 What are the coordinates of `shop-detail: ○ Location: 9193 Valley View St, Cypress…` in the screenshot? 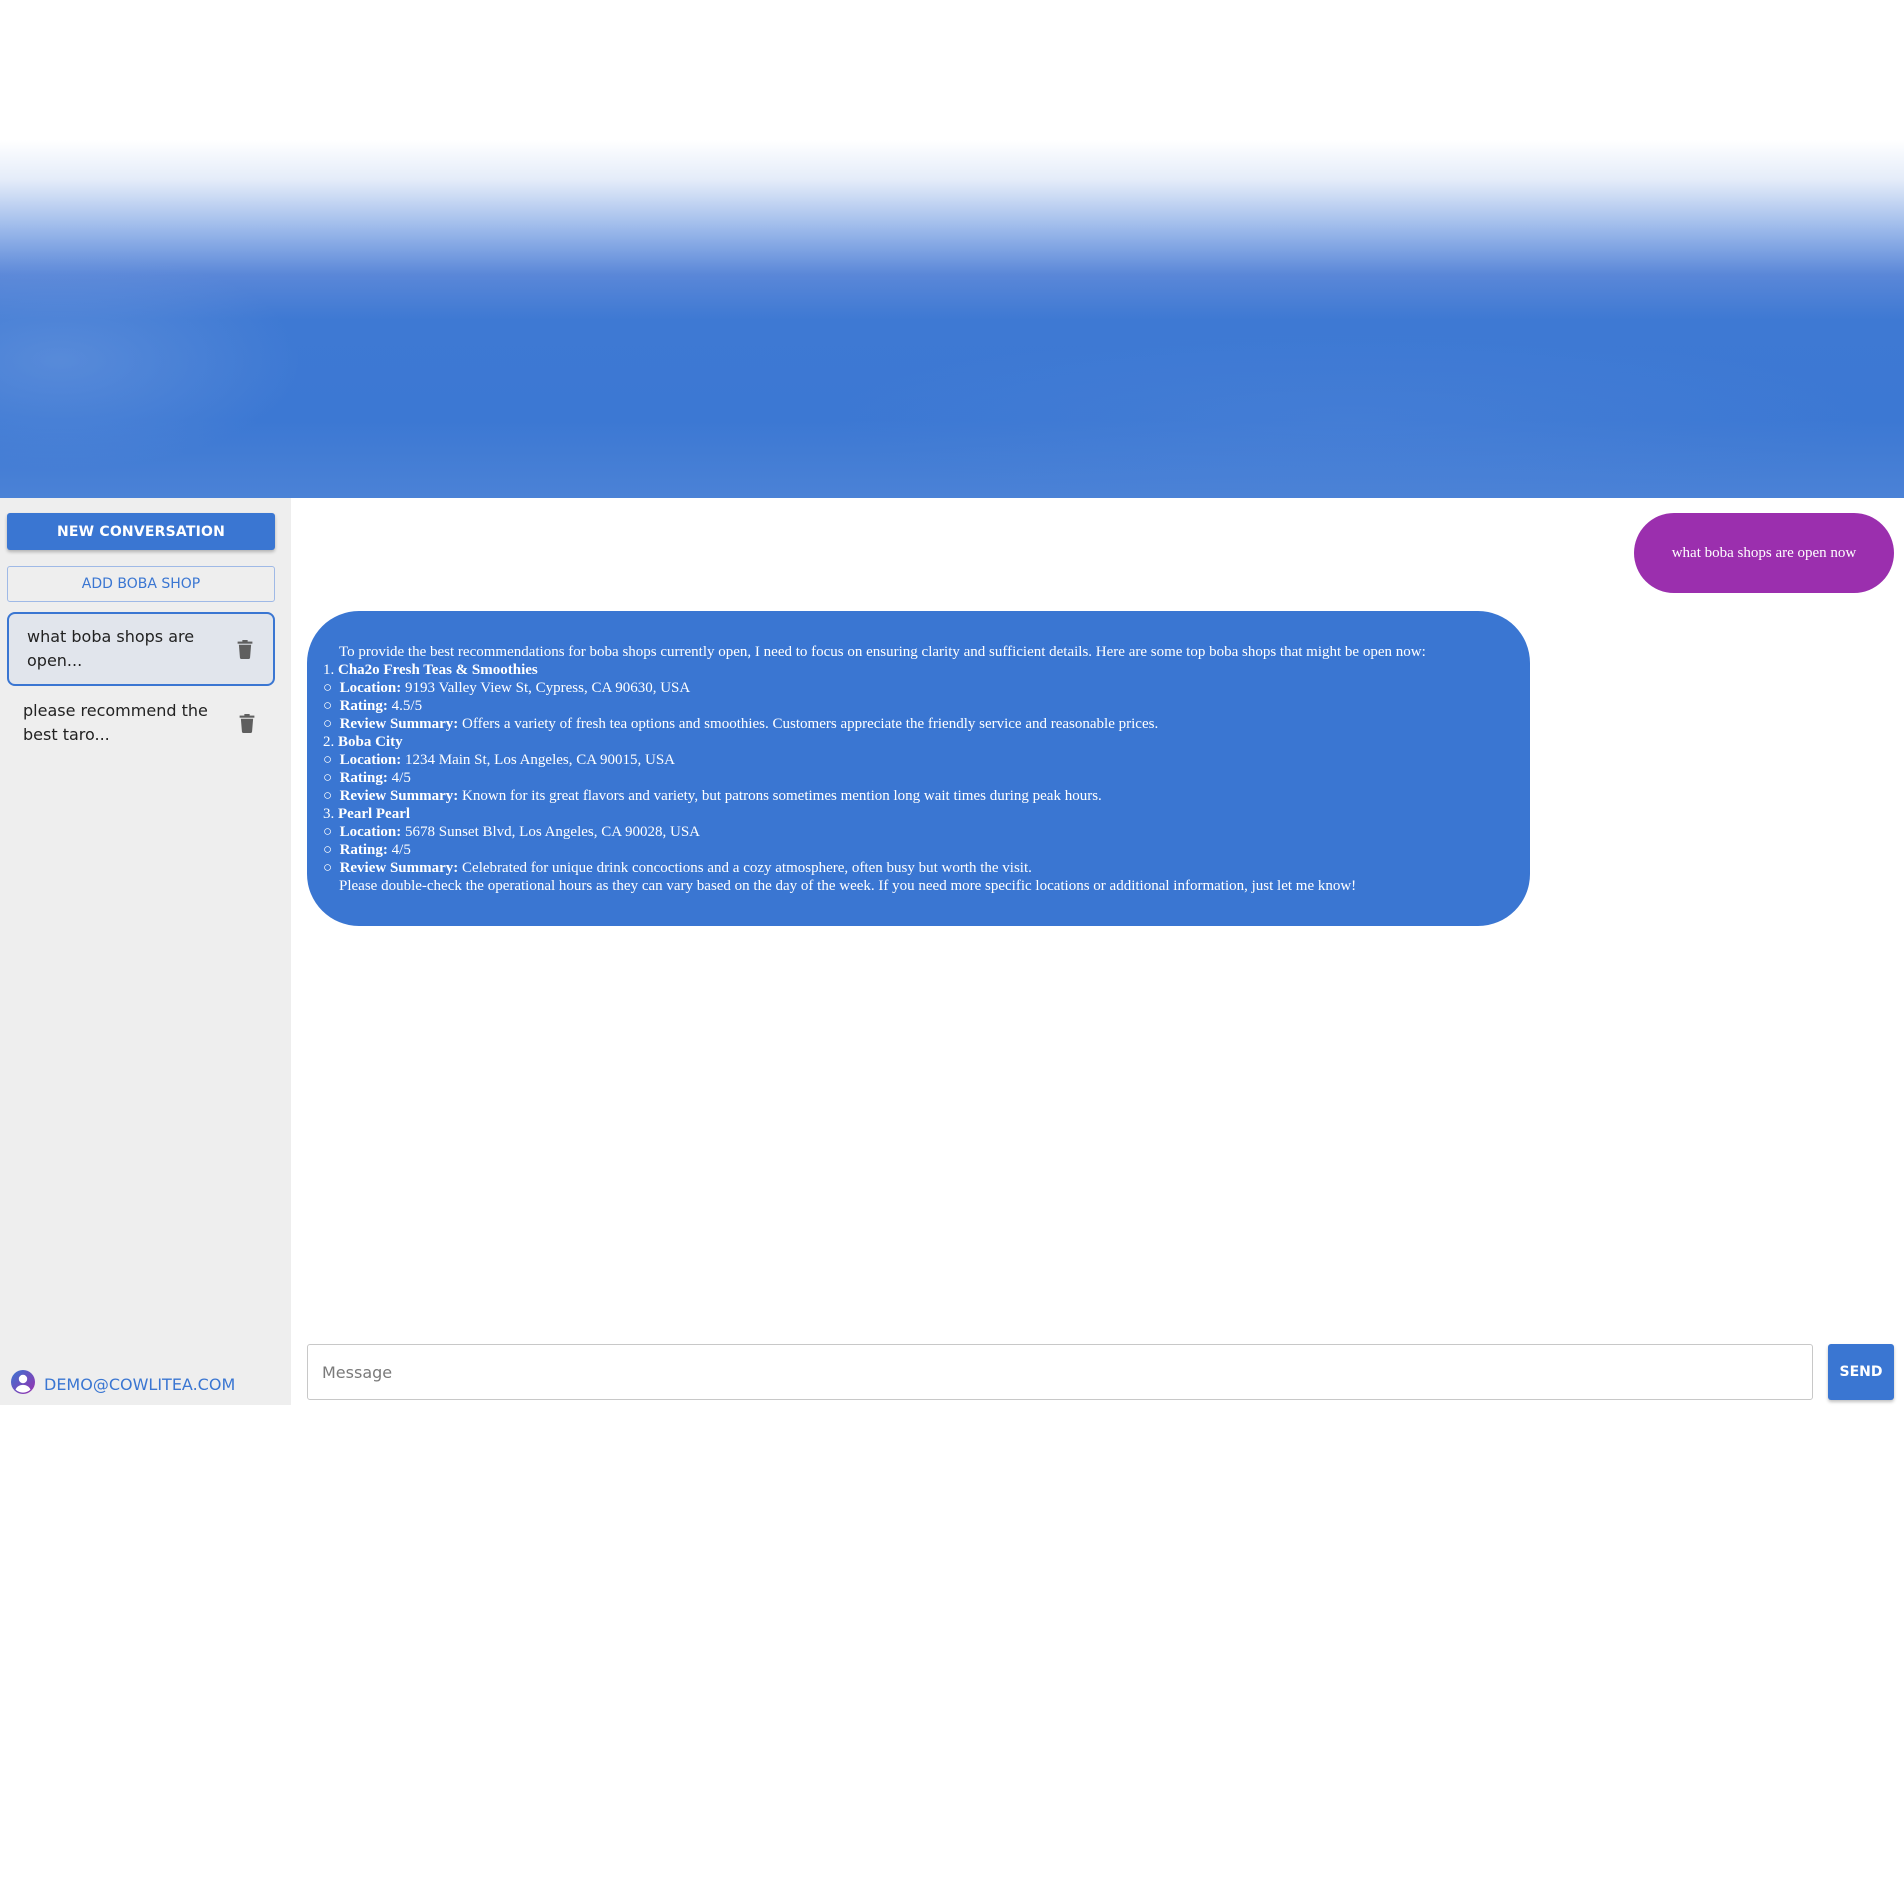 It's located at (507, 688).